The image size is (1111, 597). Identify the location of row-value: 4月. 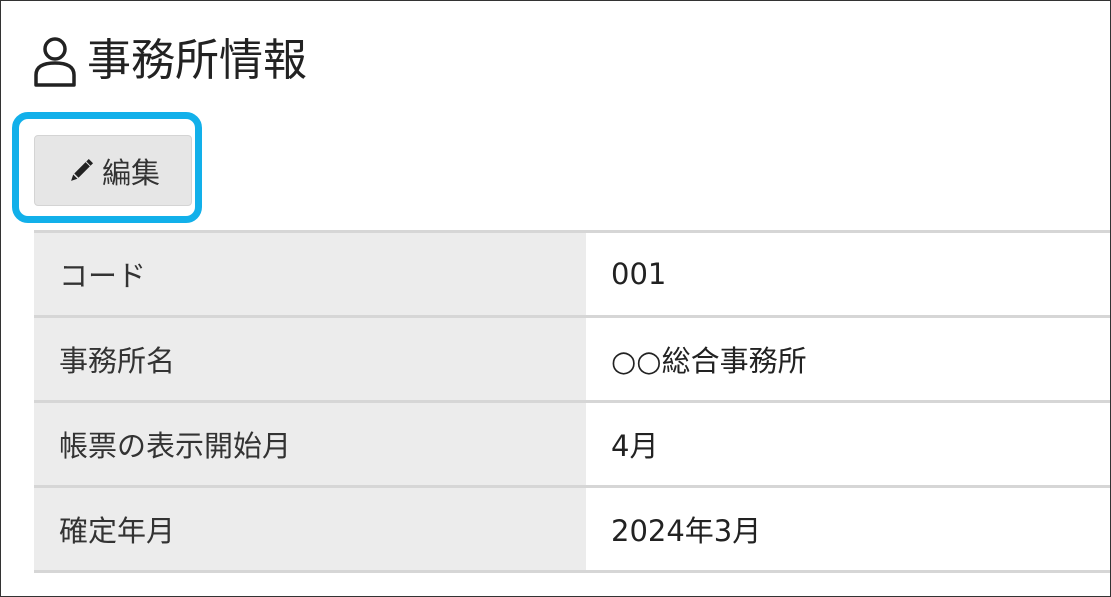
(848, 443).